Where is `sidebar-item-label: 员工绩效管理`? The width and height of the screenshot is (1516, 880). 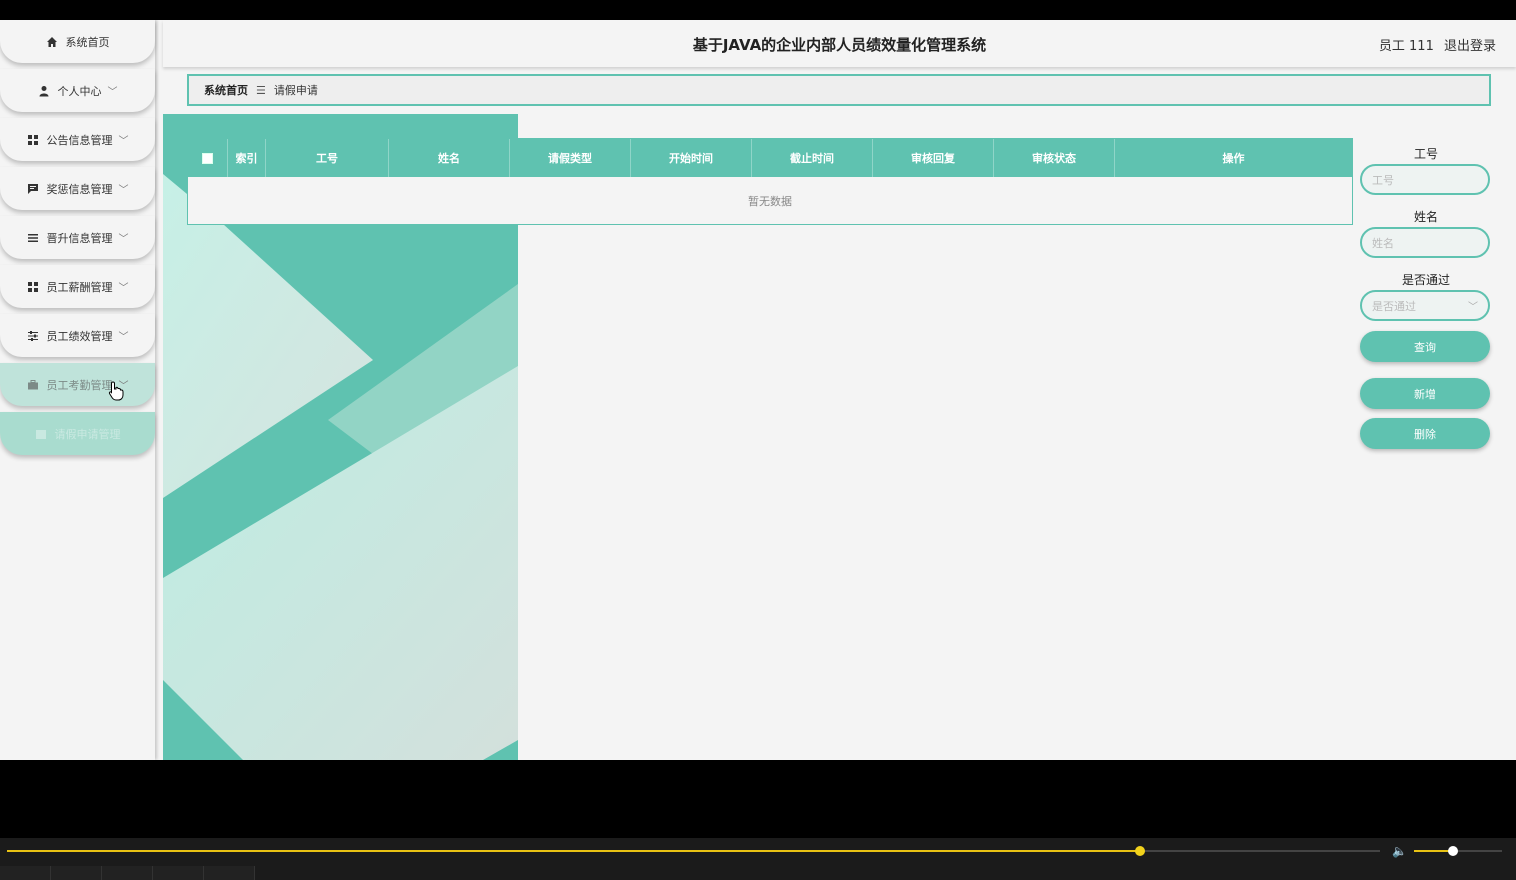 sidebar-item-label: 员工绩效管理 is located at coordinates (79, 336).